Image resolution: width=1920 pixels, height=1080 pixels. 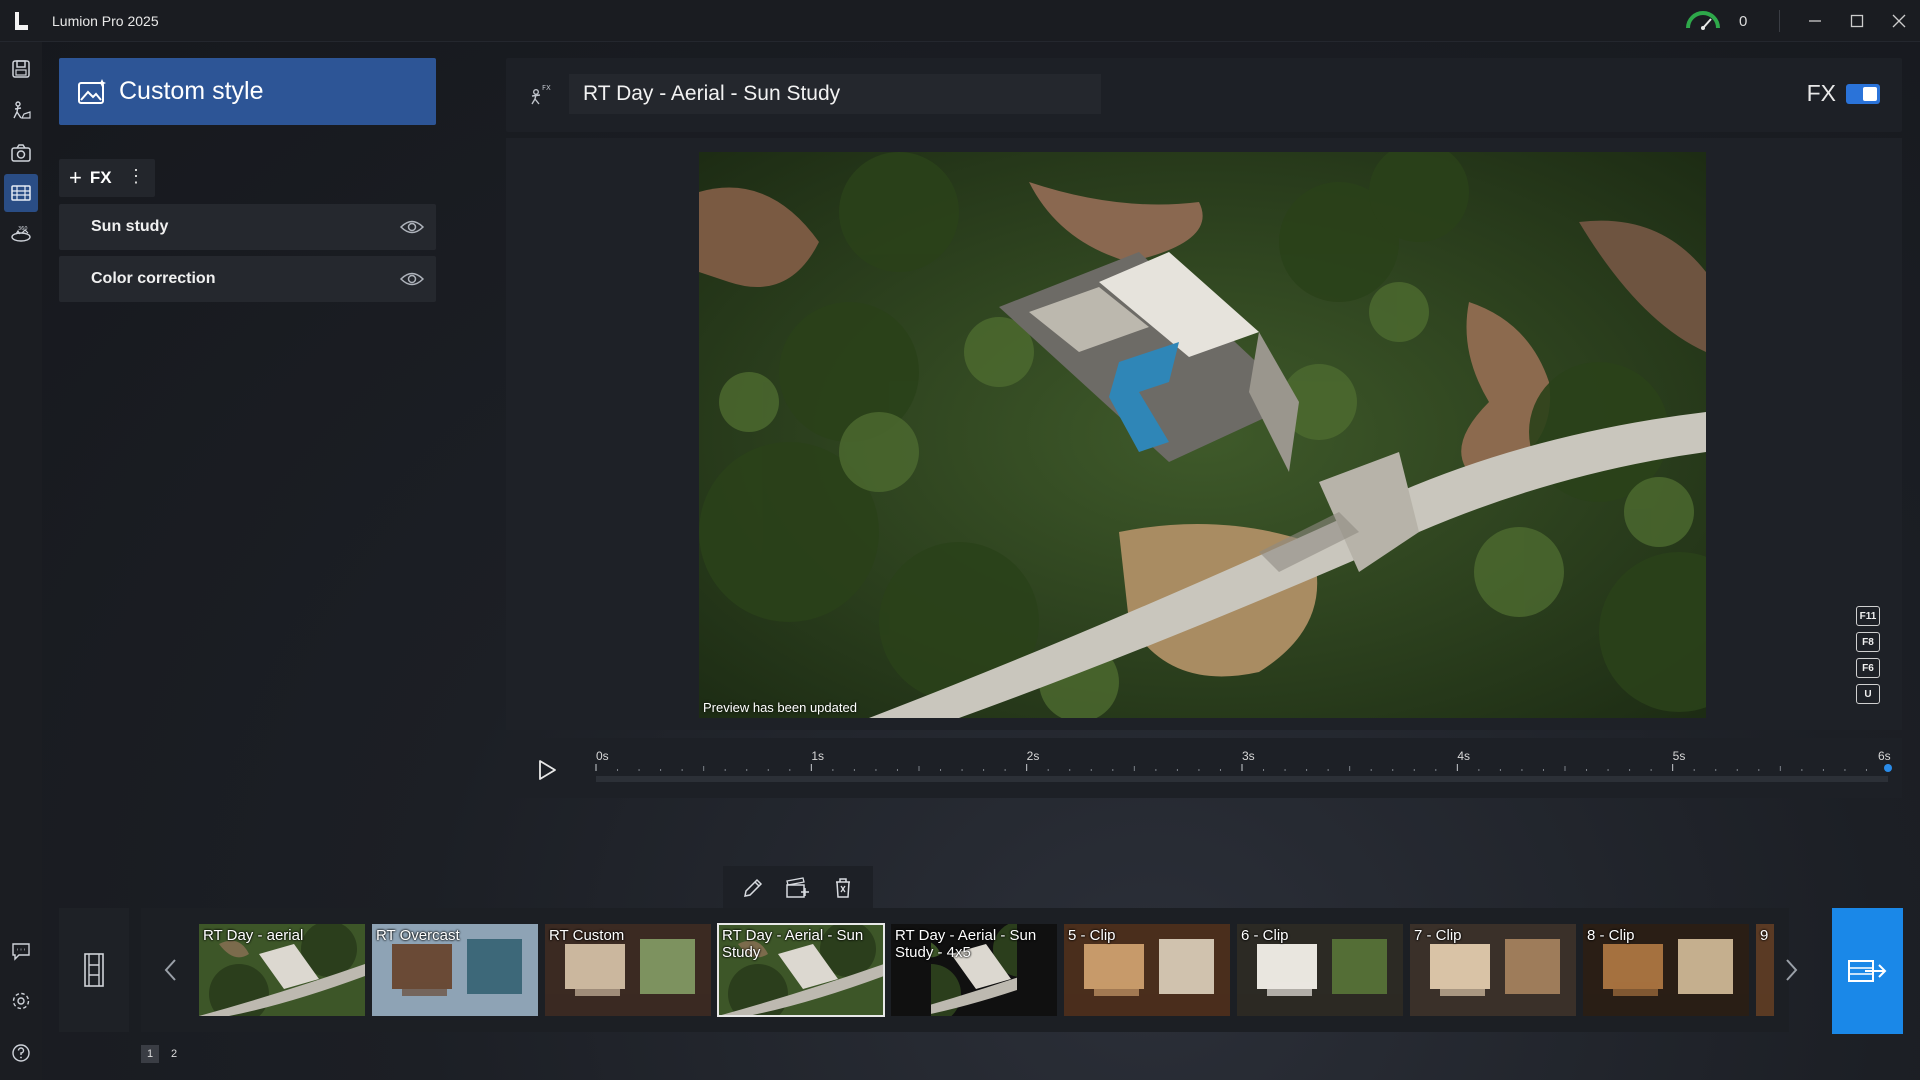 What do you see at coordinates (100, 177) in the screenshot?
I see `add-fx-label: FX` at bounding box center [100, 177].